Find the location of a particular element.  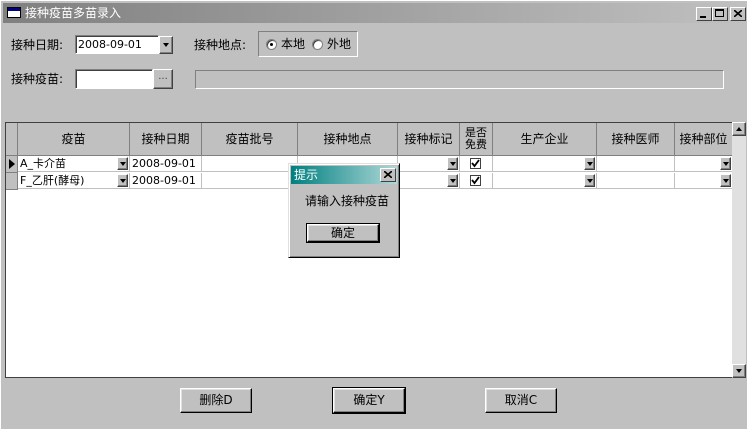

date-field: 2008-09-01 is located at coordinates (117, 44).